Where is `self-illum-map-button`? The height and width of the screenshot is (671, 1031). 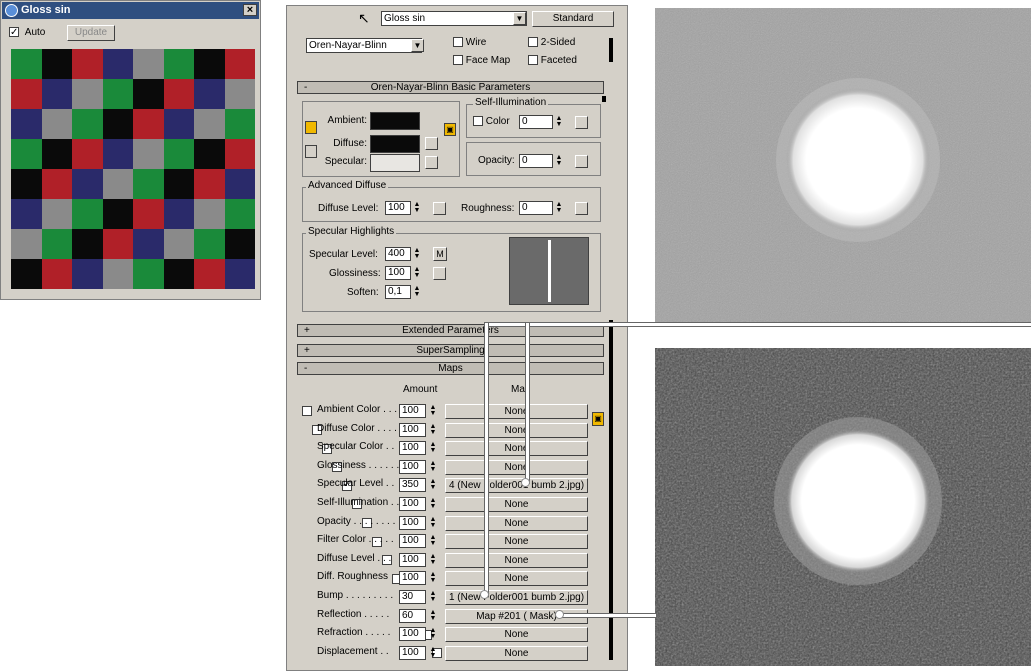
self-illum-map-button is located at coordinates (581, 122).